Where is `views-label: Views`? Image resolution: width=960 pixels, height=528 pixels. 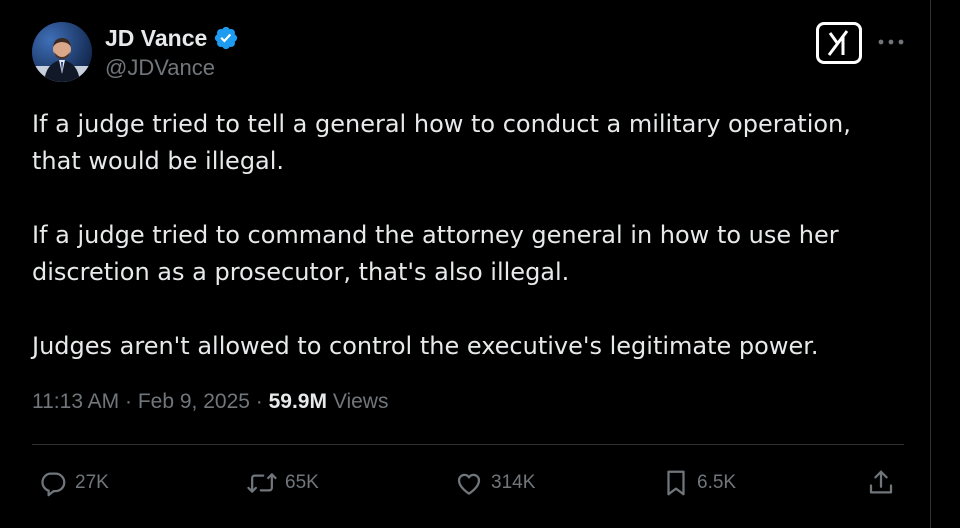
views-label: Views is located at coordinates (360, 401).